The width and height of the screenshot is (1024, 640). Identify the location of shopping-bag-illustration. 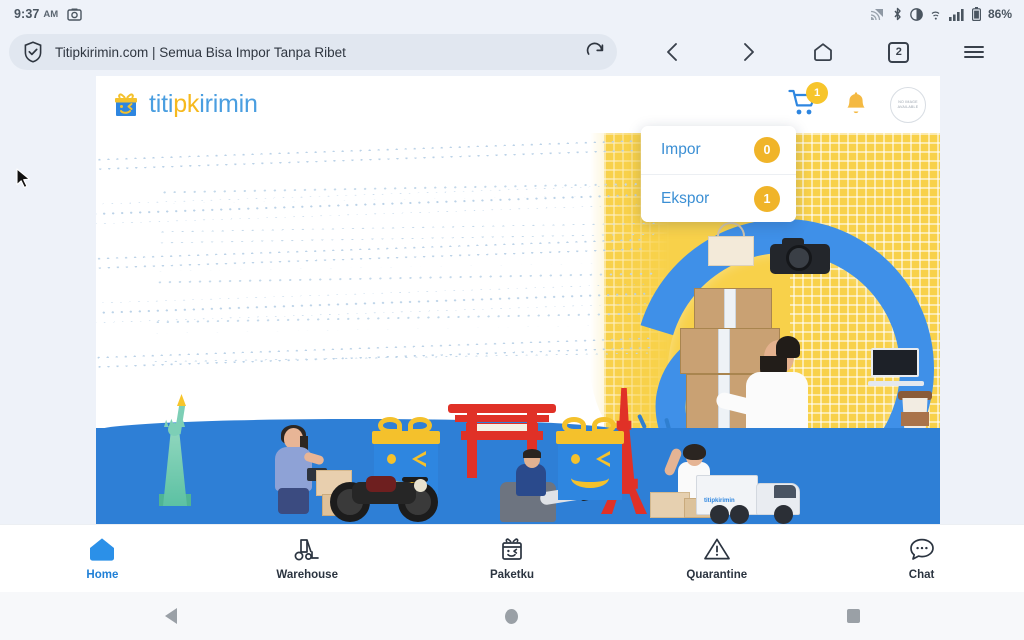
(731, 244).